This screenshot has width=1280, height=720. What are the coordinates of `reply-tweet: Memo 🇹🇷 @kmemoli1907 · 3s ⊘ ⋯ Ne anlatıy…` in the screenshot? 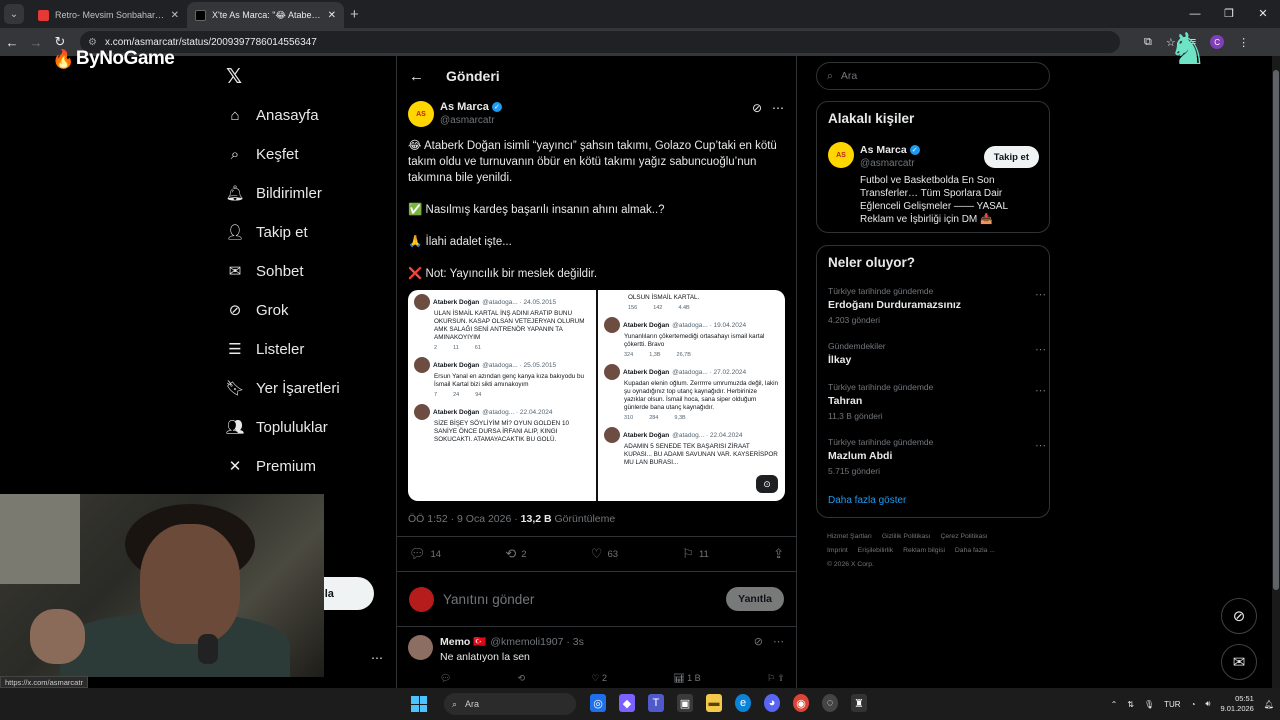 It's located at (596, 659).